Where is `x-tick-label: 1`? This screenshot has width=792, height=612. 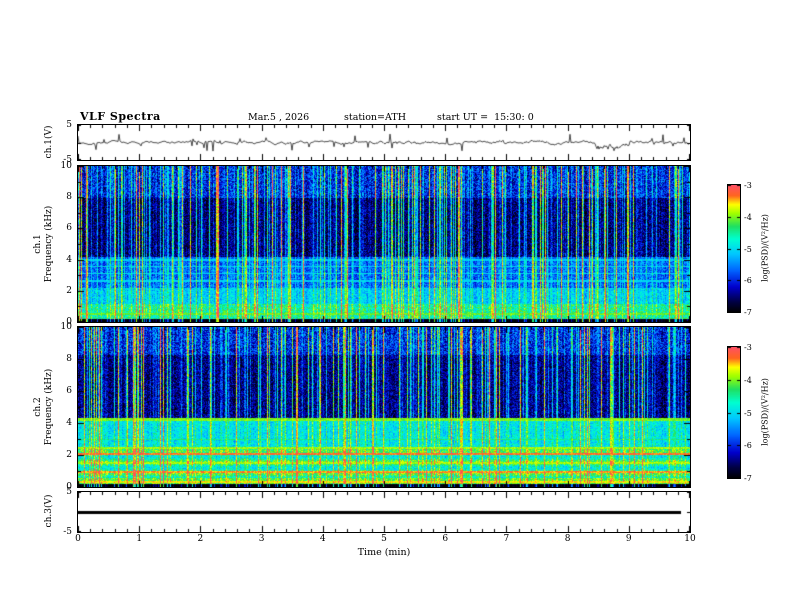
x-tick-label: 1 is located at coordinates (139, 539).